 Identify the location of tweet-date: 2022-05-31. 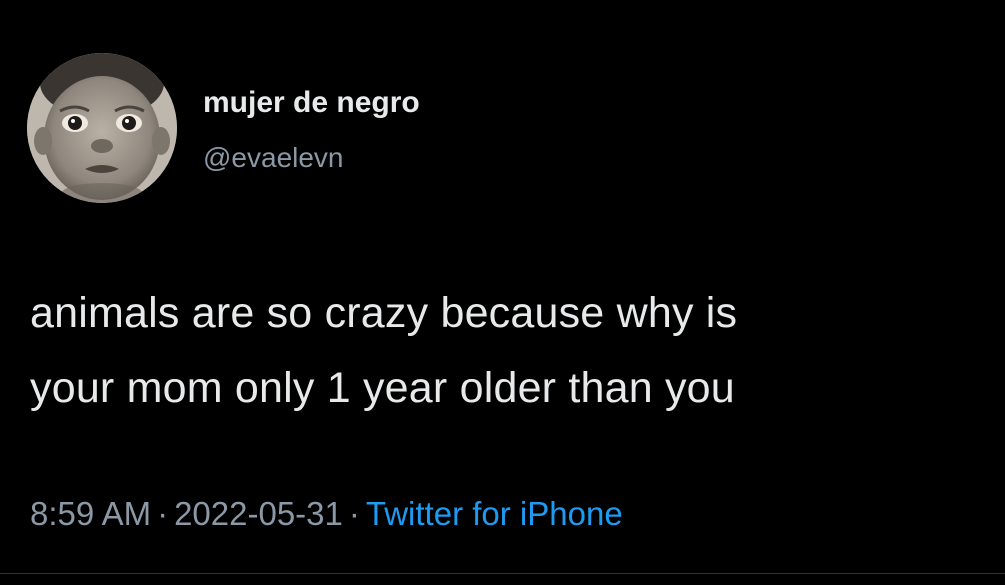
(258, 513).